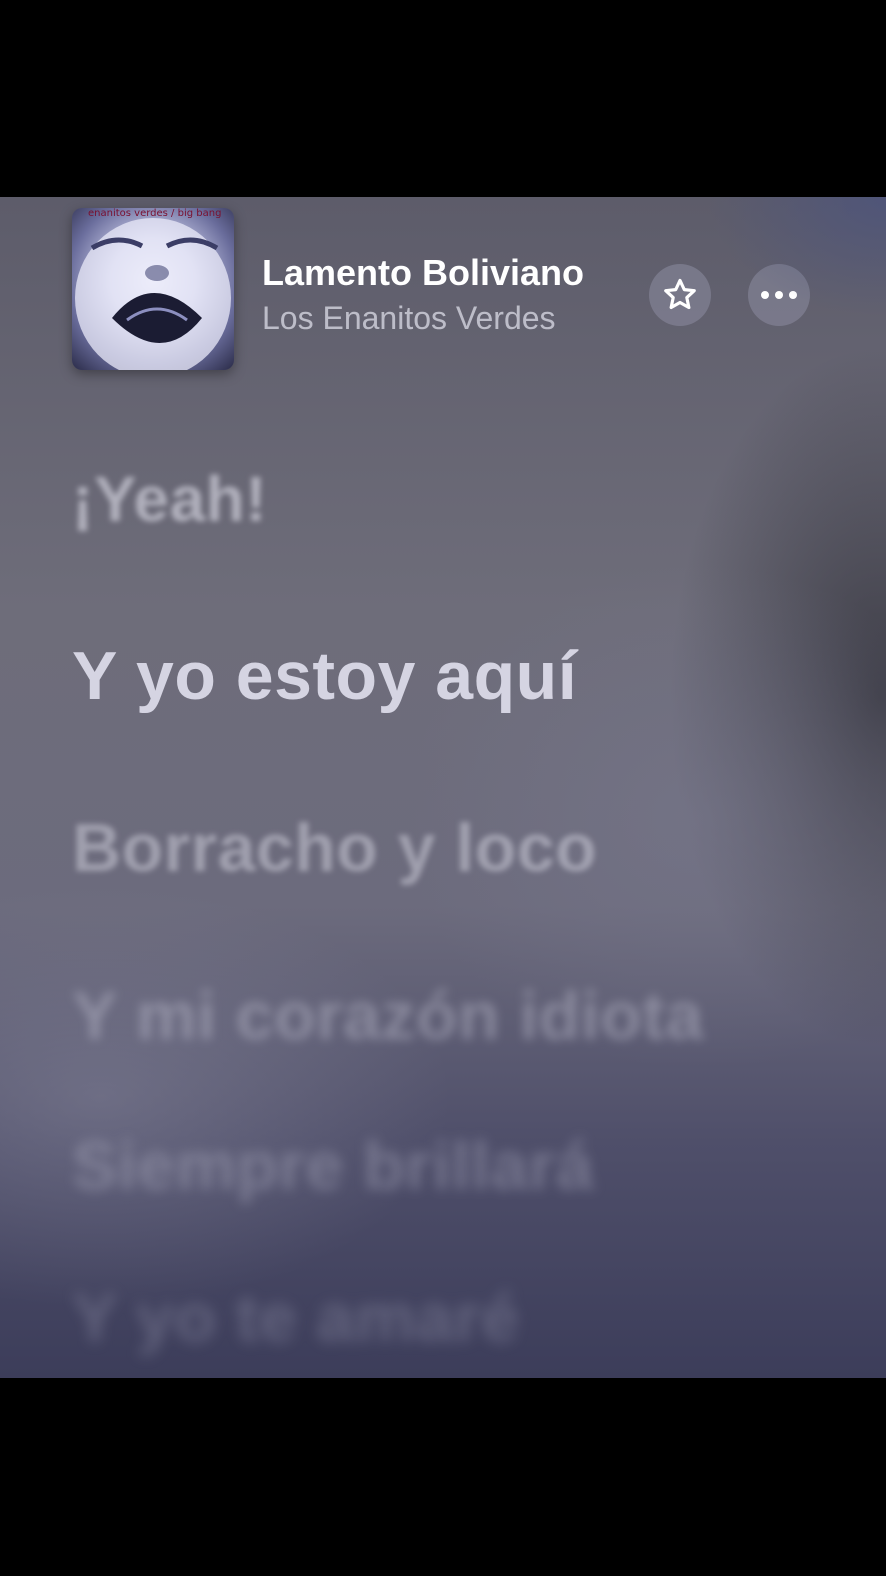 Image resolution: width=886 pixels, height=1576 pixels. I want to click on album-art: enanitos verdes / big bang, so click(153, 289).